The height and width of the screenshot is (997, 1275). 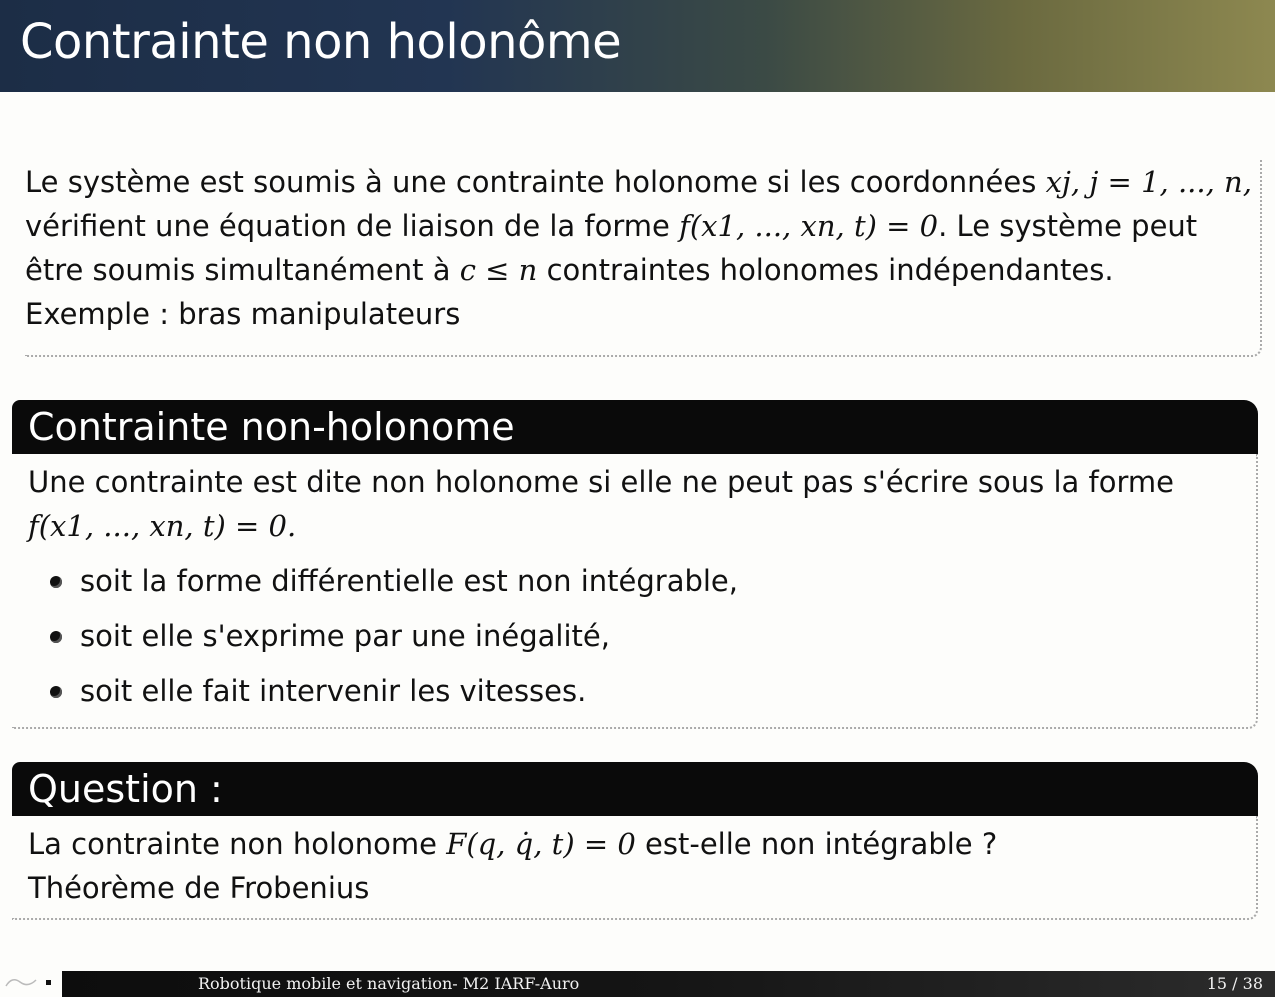 I want to click on question-line-2: Théorème de Frobenius, so click(x=199, y=888).